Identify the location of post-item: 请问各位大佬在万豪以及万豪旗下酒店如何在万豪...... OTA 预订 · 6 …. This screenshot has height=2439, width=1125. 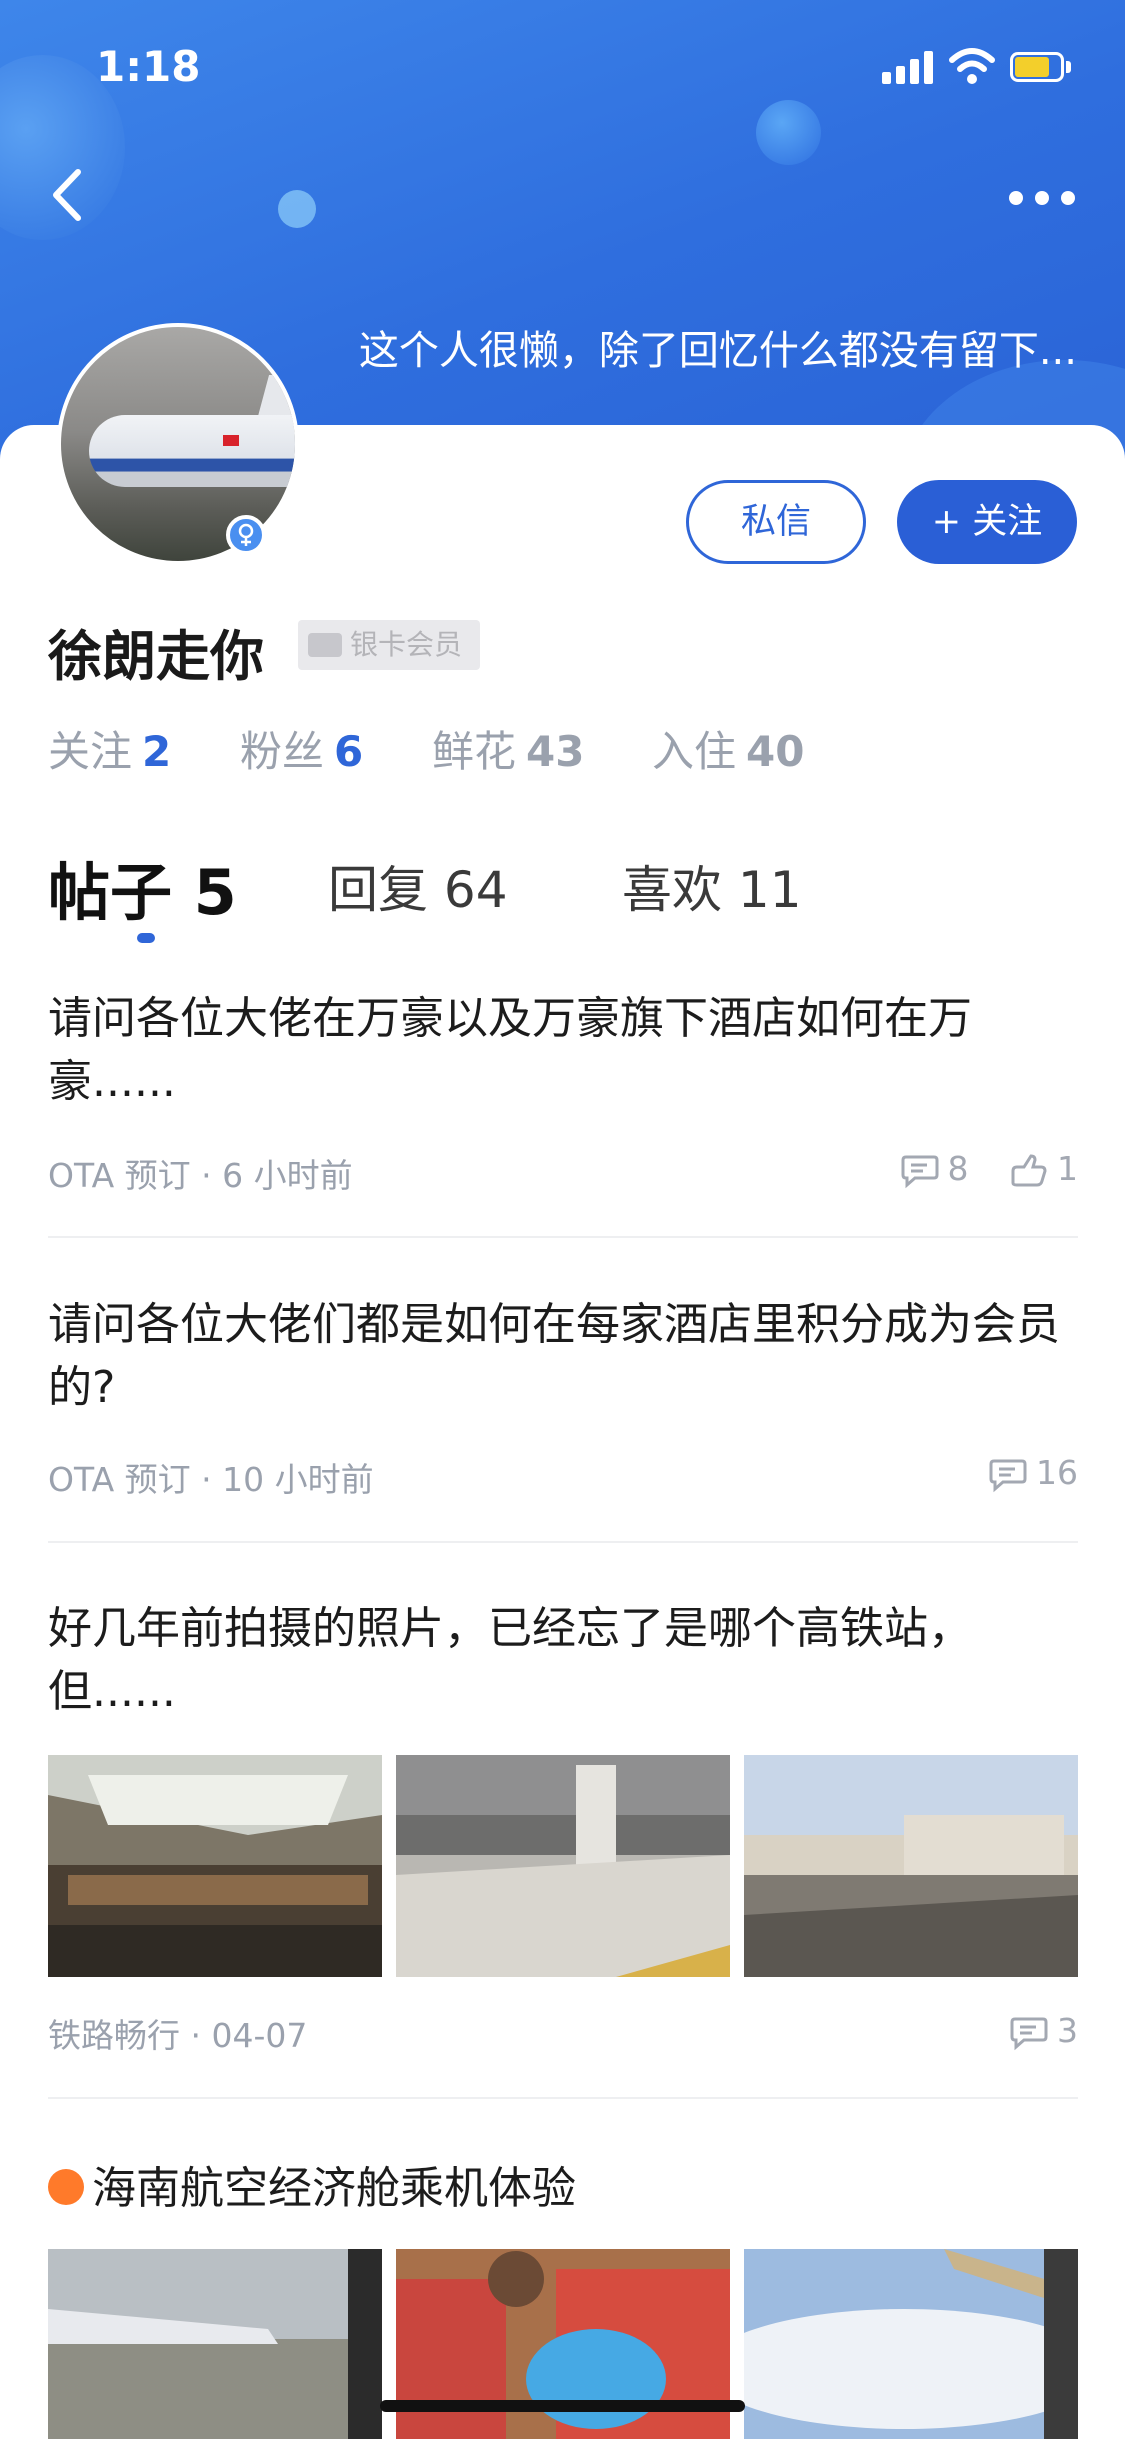
(563, 1091).